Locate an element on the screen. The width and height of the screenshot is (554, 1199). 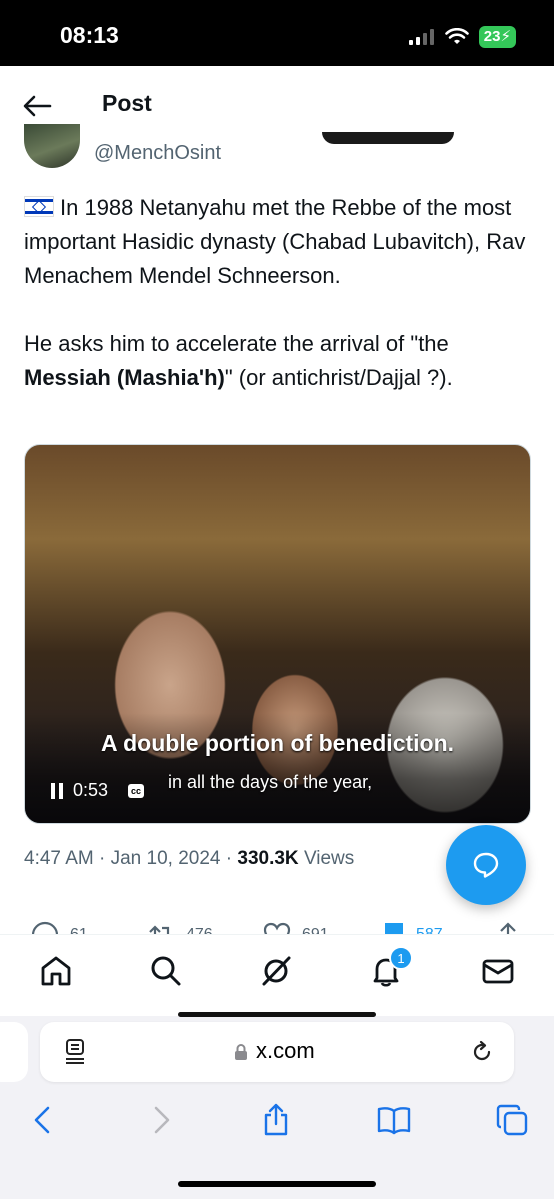
mail-icon is located at coordinates (498, 971).